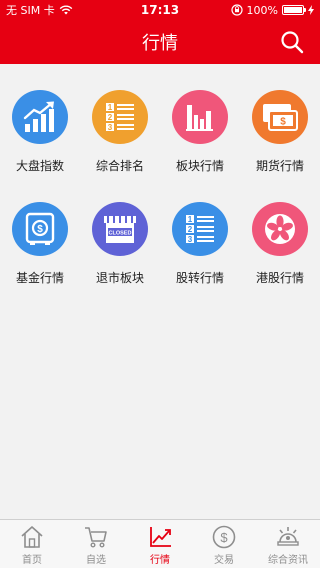  I want to click on grid-item-label: 股转行情, so click(199, 278).